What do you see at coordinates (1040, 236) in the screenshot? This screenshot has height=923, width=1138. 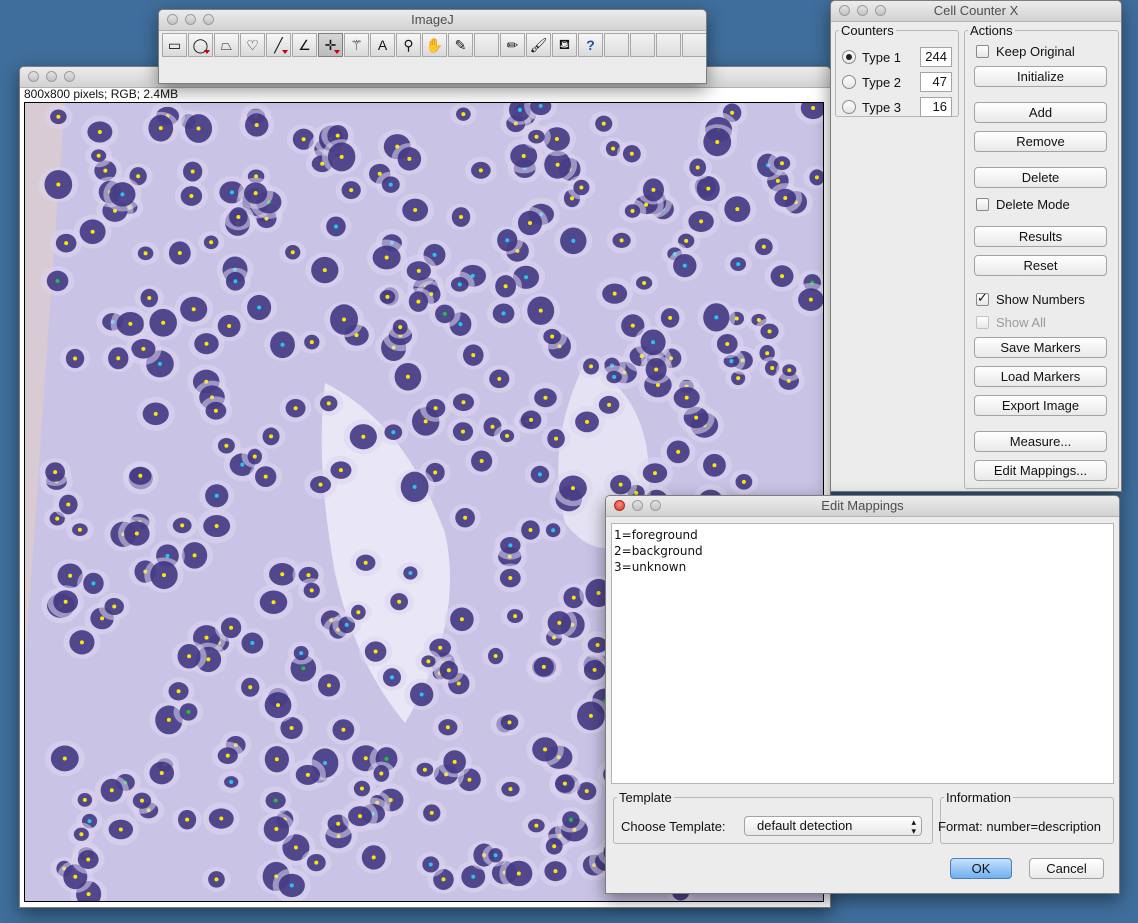 I see `results-button: Results` at bounding box center [1040, 236].